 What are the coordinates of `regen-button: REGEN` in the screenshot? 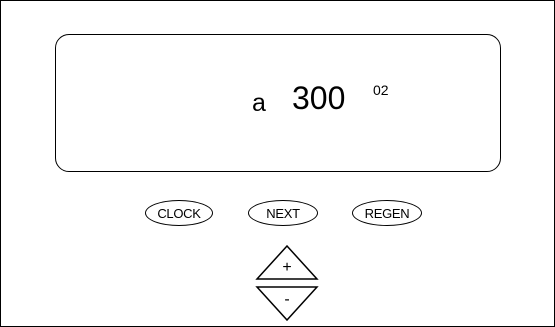 It's located at (387, 213).